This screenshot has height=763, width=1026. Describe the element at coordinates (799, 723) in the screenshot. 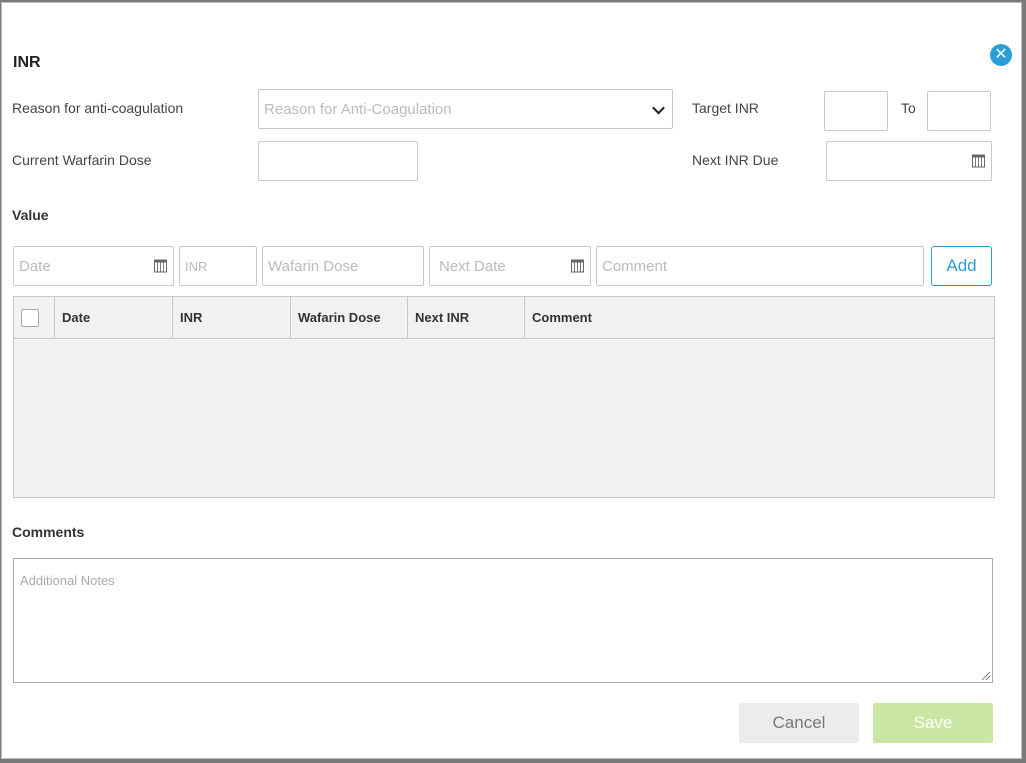

I see `cancel-button: Cancel` at that location.